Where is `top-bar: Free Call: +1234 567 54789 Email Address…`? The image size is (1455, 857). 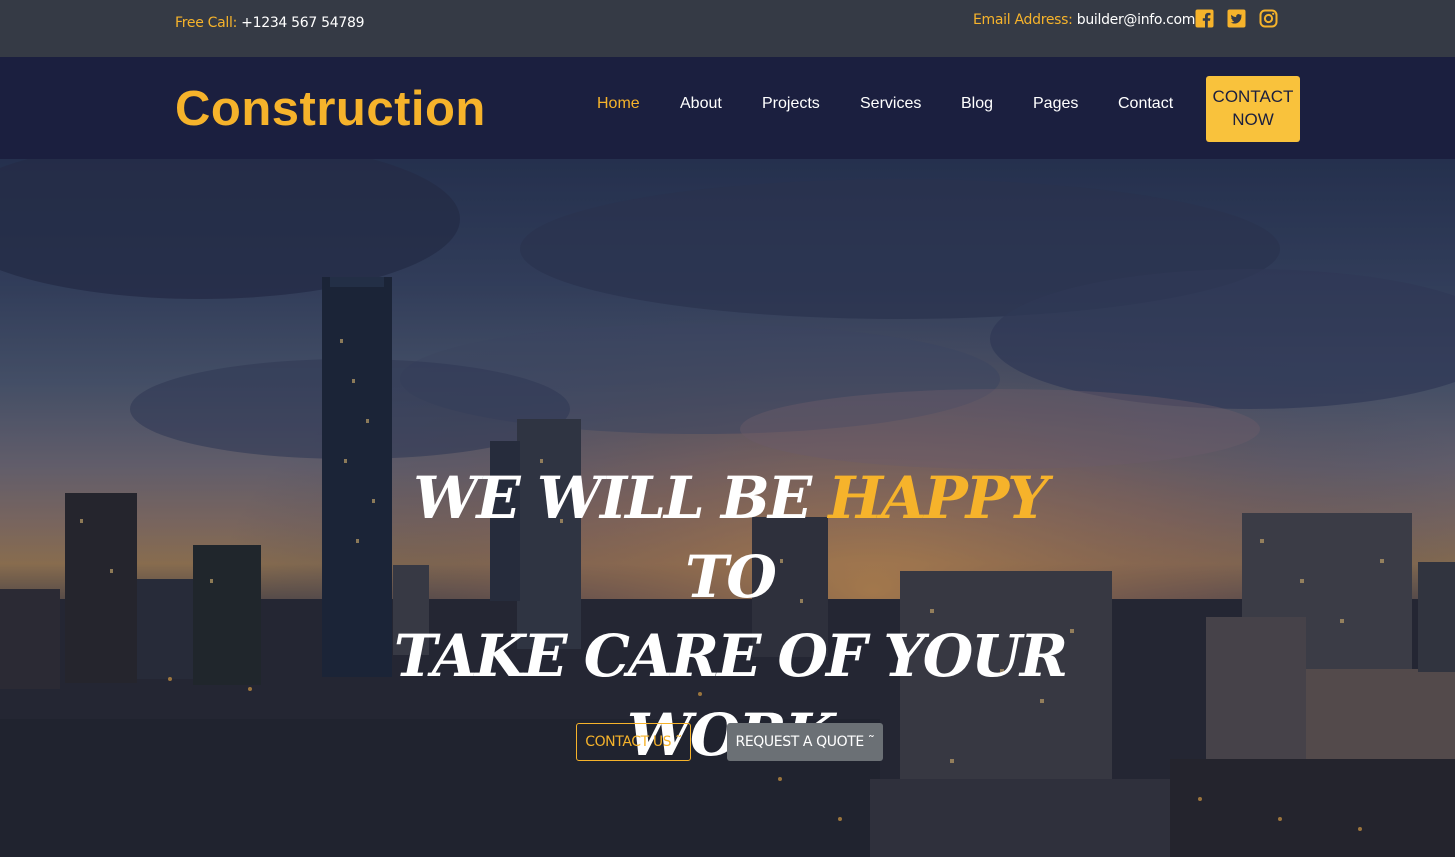
top-bar: Free Call: +1234 567 54789 Email Address… is located at coordinates (727, 28).